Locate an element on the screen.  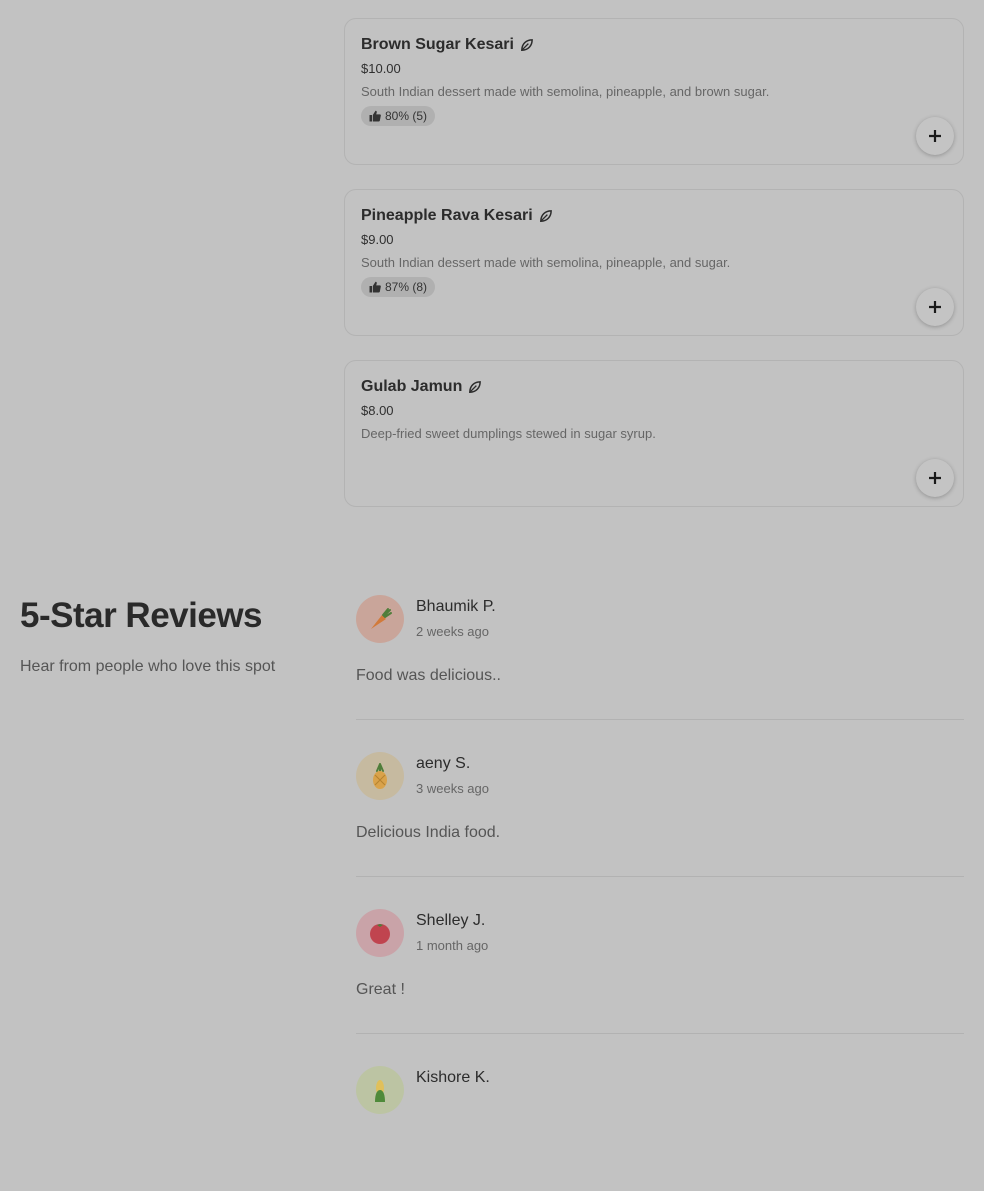
review-date: 1 month ago is located at coordinates (452, 945).